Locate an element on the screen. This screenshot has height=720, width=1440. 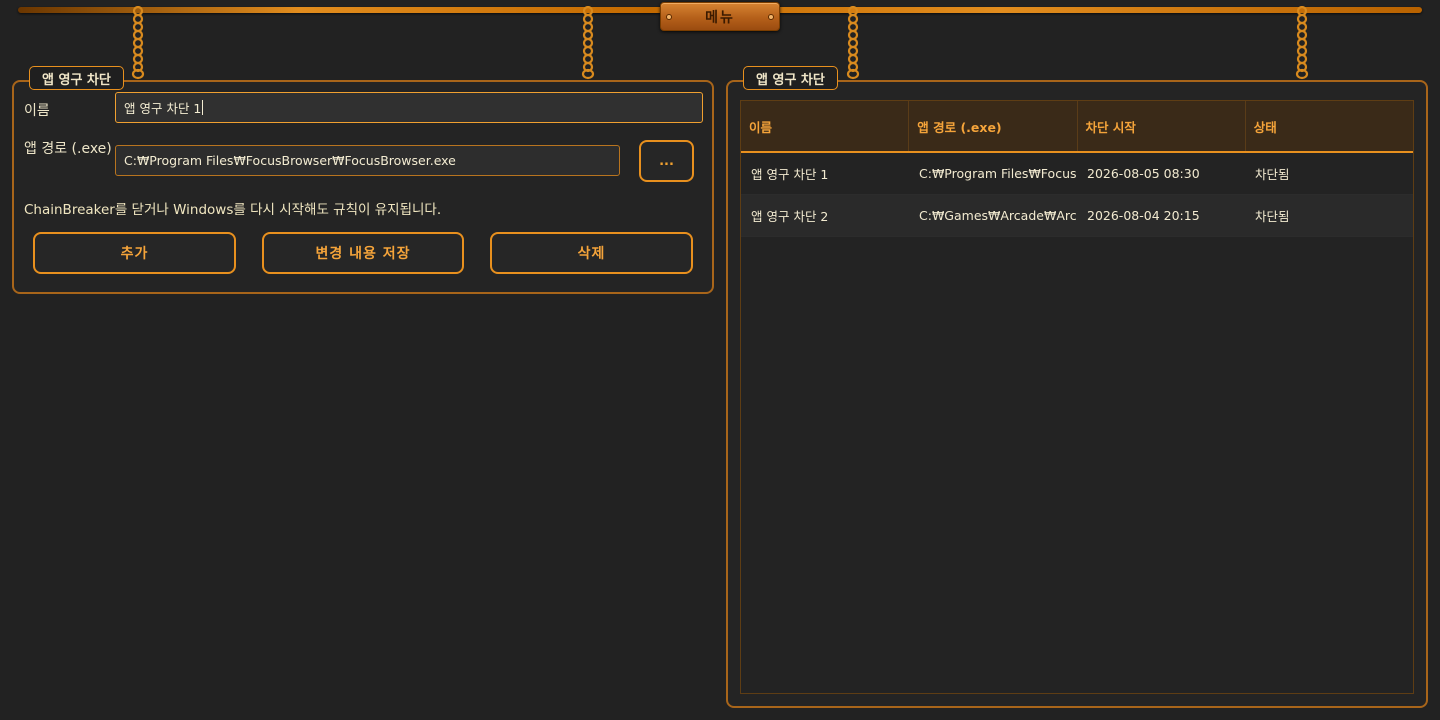
cell-start: 2026-08-04 20:15 is located at coordinates (1143, 215).